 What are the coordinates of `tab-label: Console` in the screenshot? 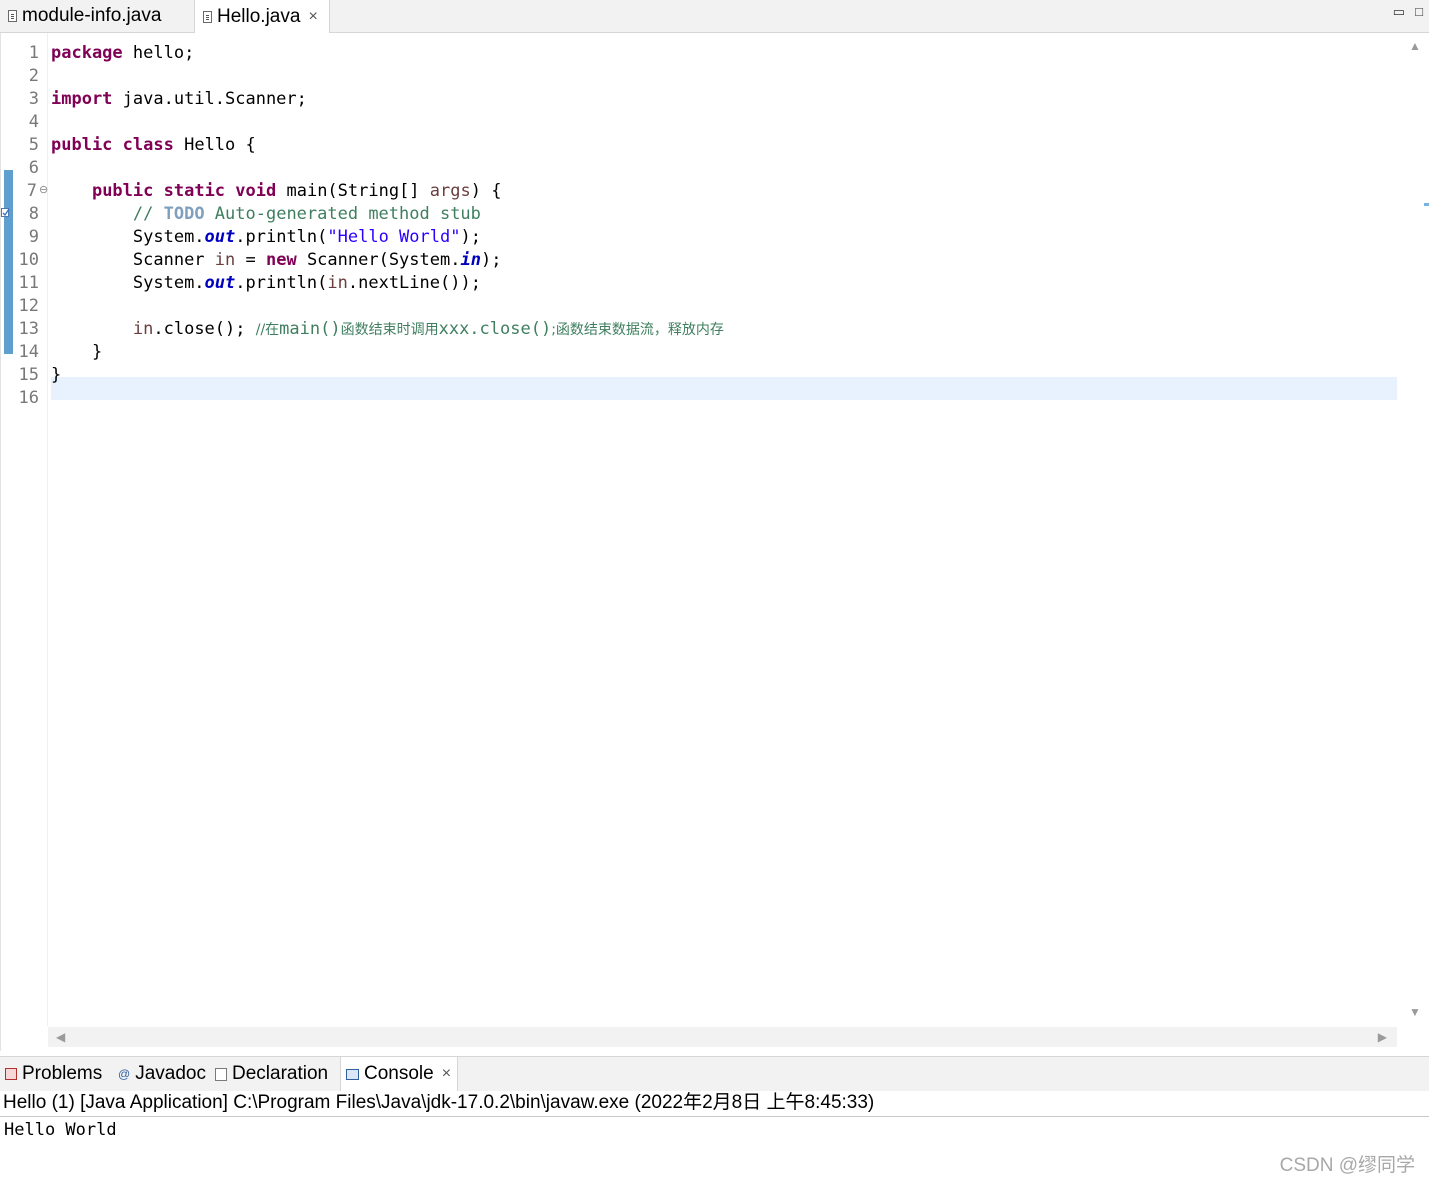 It's located at (399, 1073).